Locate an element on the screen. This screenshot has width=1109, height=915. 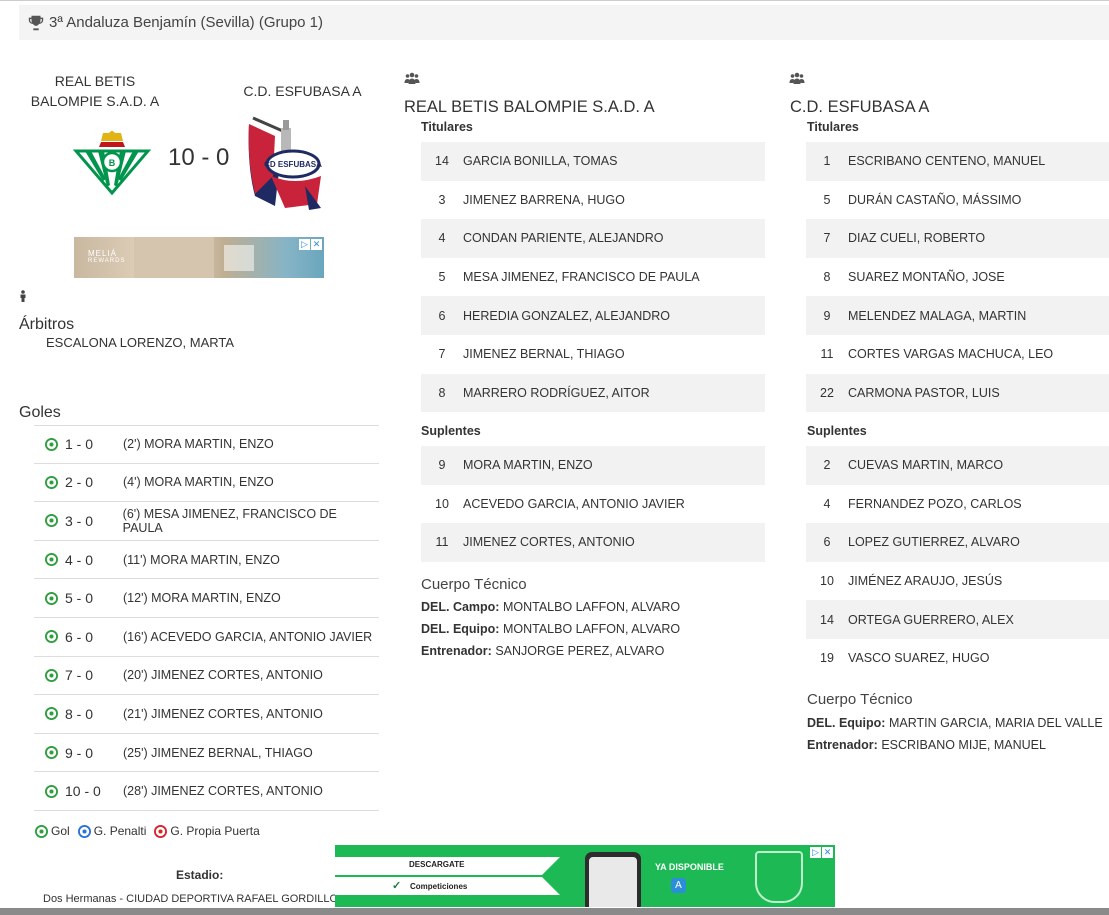
goal-scorer: (12') MORA MARTIN, ENZO is located at coordinates (202, 598).